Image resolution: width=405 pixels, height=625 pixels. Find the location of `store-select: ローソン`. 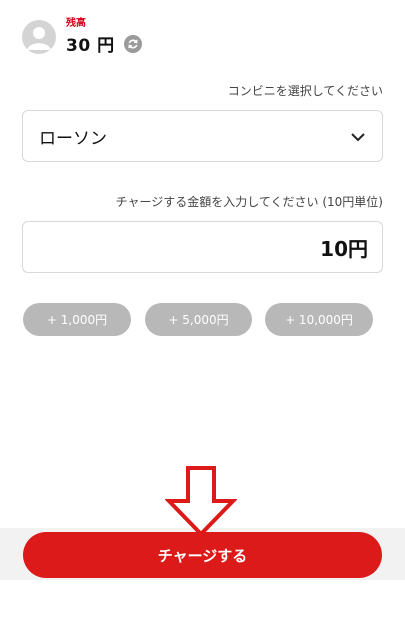

store-select: ローソン is located at coordinates (202, 136).